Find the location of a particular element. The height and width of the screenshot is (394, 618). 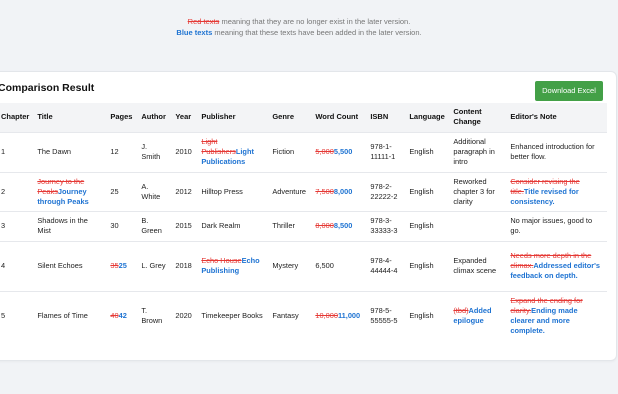

added-text: 8,000 is located at coordinates (343, 191).